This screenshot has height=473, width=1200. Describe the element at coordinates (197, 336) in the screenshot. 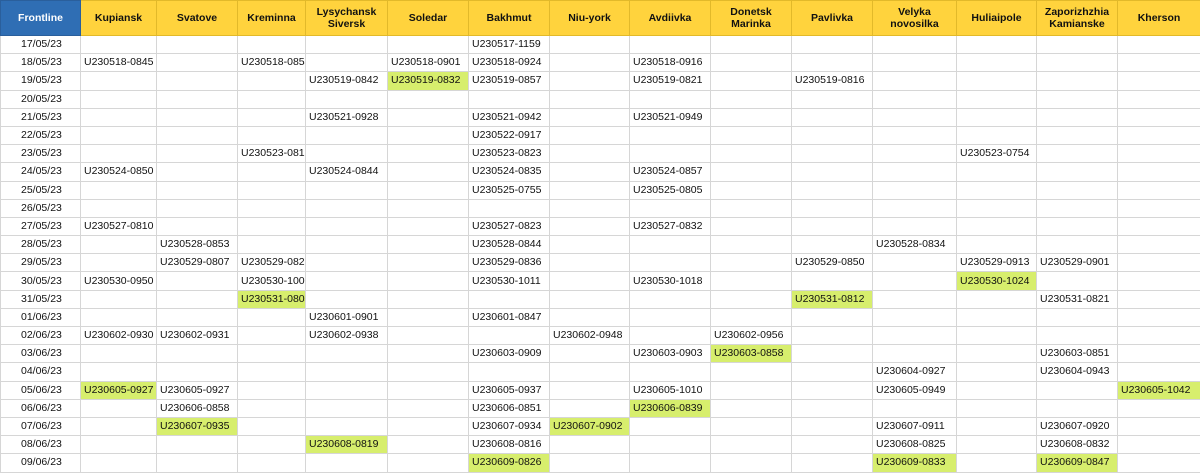

I see `cell-svatove: U230602-0931` at that location.